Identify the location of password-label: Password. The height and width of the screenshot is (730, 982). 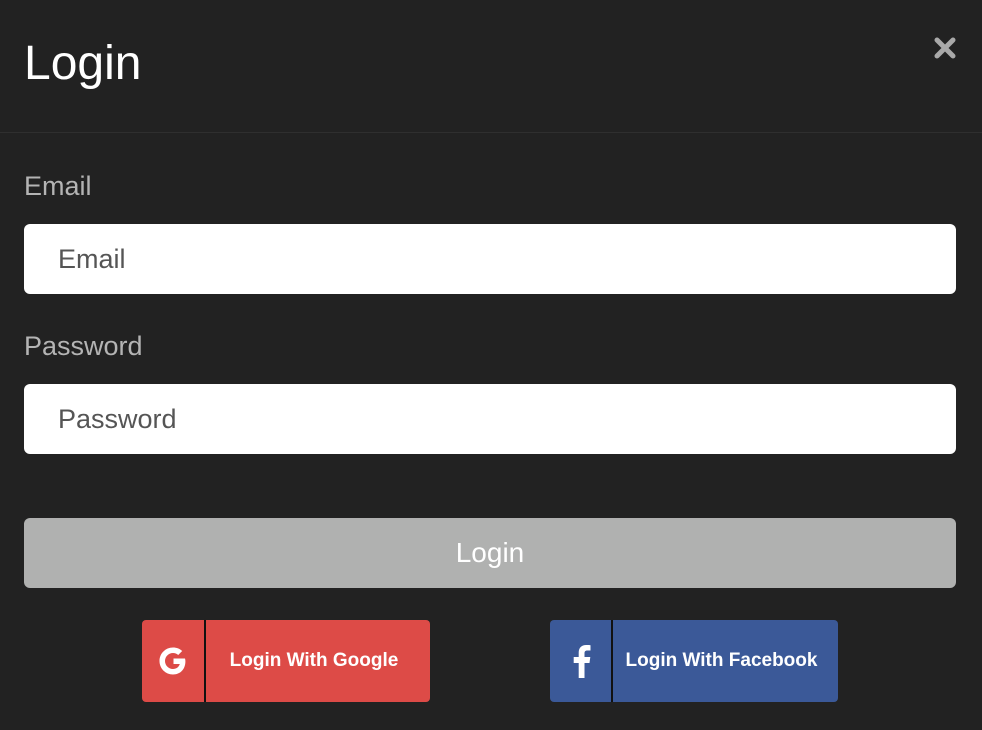
(83, 346).